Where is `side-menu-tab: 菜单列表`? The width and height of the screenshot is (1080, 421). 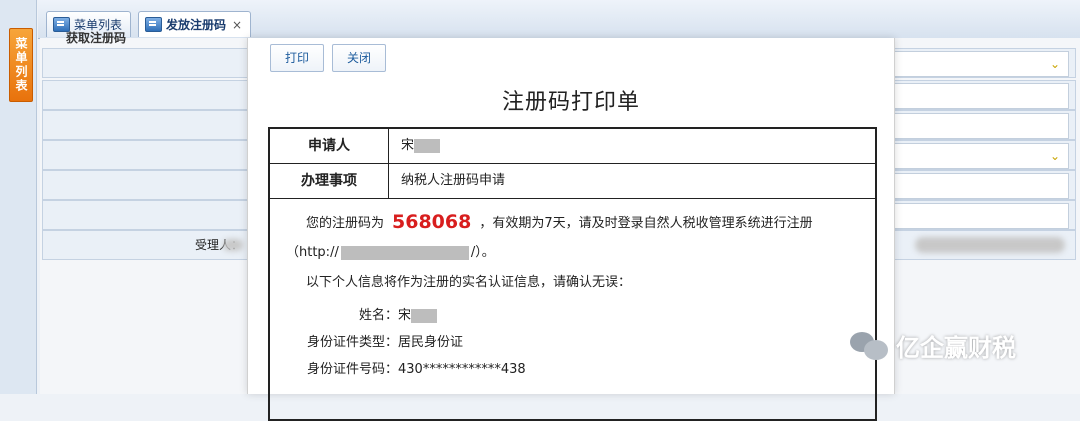 side-menu-tab: 菜单列表 is located at coordinates (21, 65).